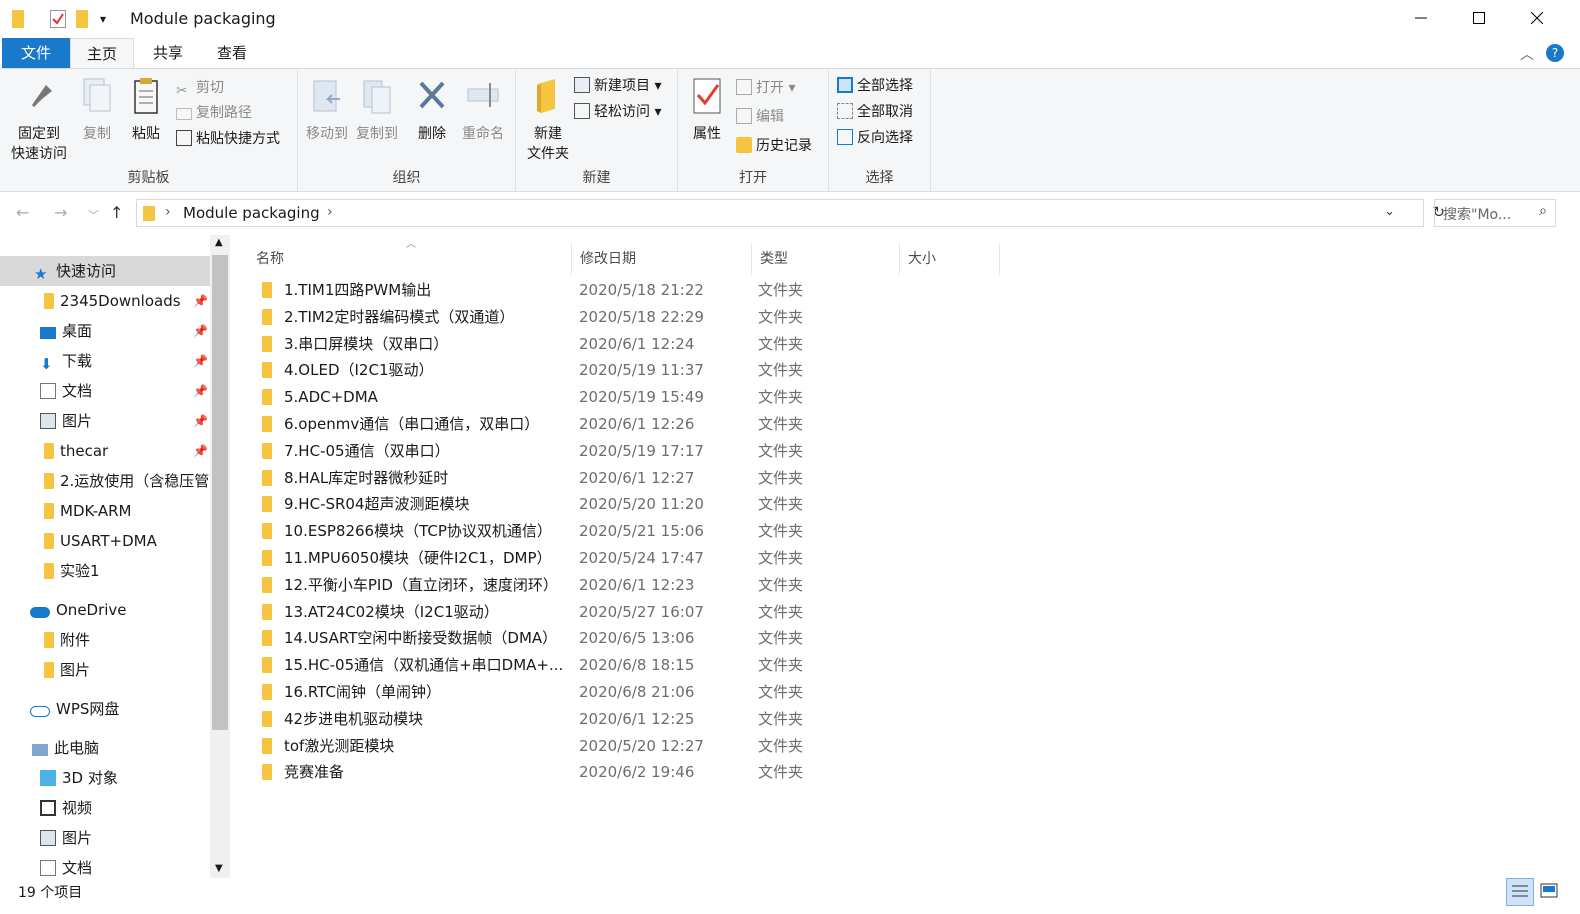 Image resolution: width=1580 pixels, height=914 pixels. What do you see at coordinates (1550, 892) in the screenshot?
I see `large-icons-view-button` at bounding box center [1550, 892].